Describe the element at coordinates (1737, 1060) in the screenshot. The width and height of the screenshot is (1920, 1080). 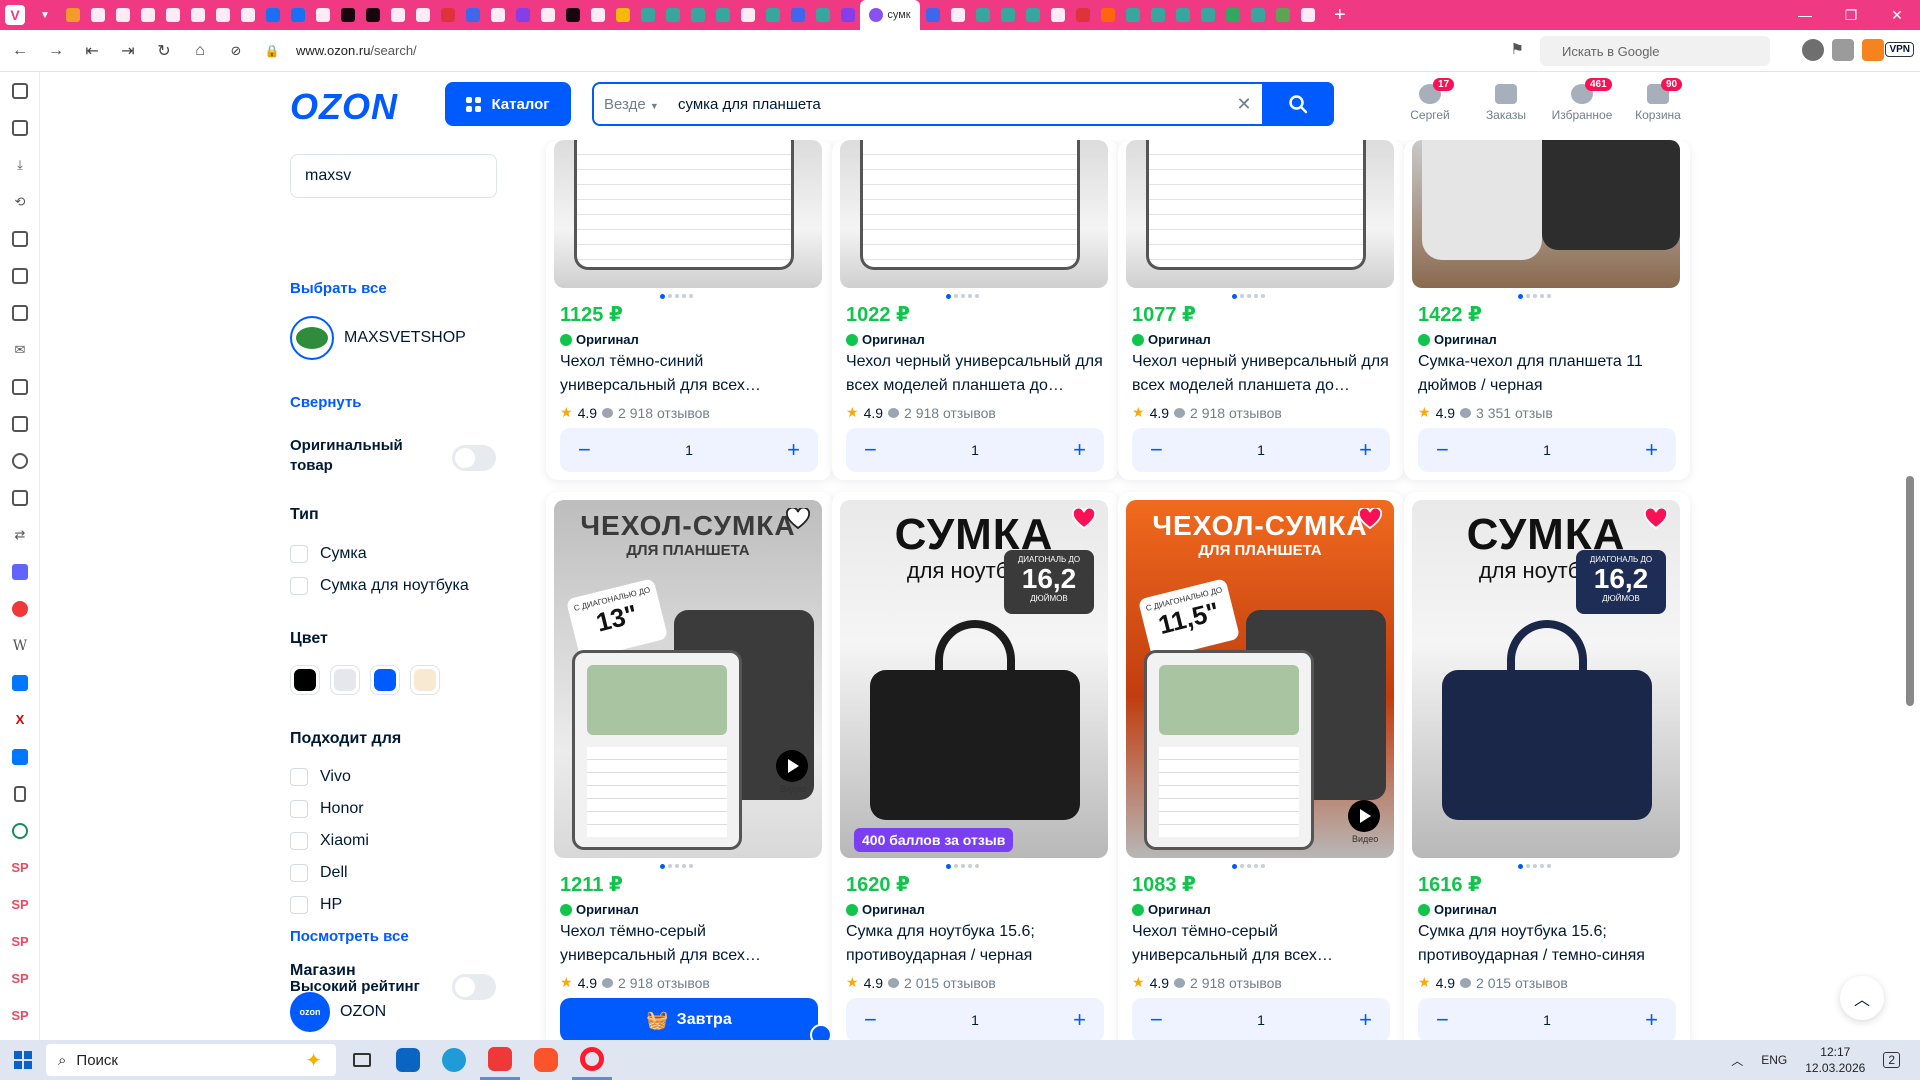
I see `tray-chevron-icon: ︿` at that location.